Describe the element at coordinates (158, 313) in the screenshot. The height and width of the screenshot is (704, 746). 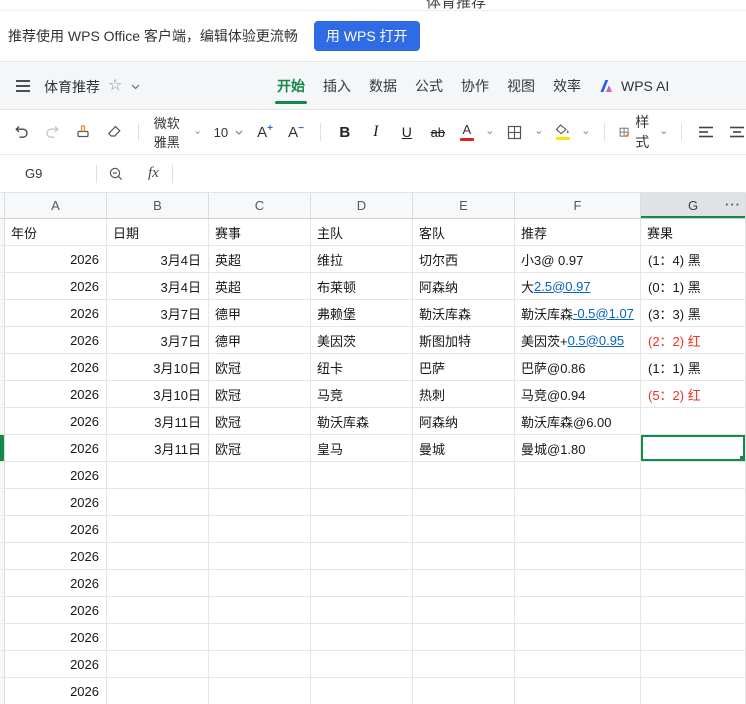
I see `date-cell: 3月7日` at that location.